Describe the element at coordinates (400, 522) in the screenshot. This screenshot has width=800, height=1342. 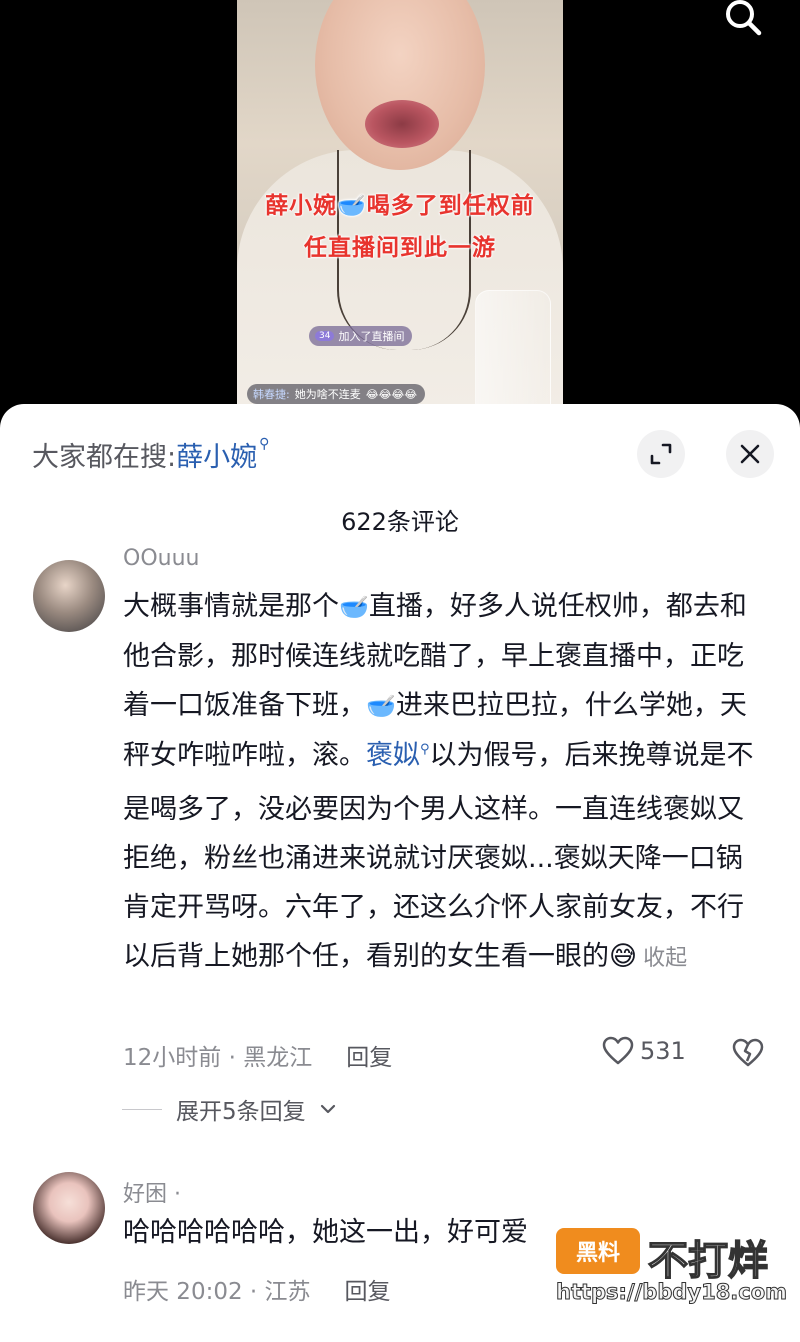
I see `comment-count: 622条评论` at that location.